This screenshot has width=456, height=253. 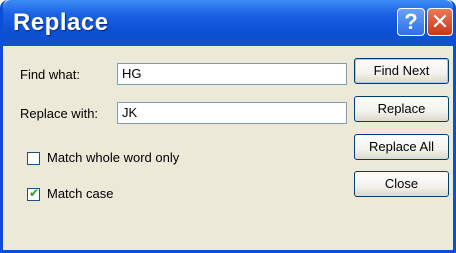 I want to click on match-case-checkbox: ✔, so click(x=33, y=193).